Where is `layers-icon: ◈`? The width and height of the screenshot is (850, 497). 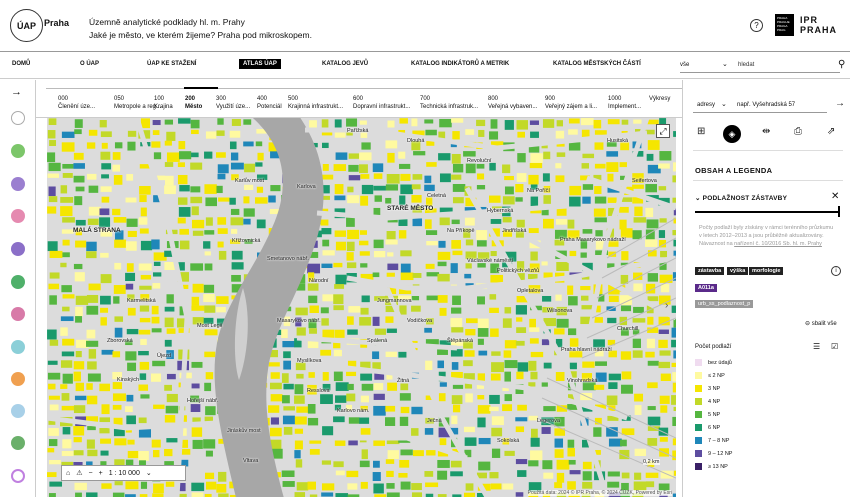
layers-icon: ◈ is located at coordinates (732, 134).